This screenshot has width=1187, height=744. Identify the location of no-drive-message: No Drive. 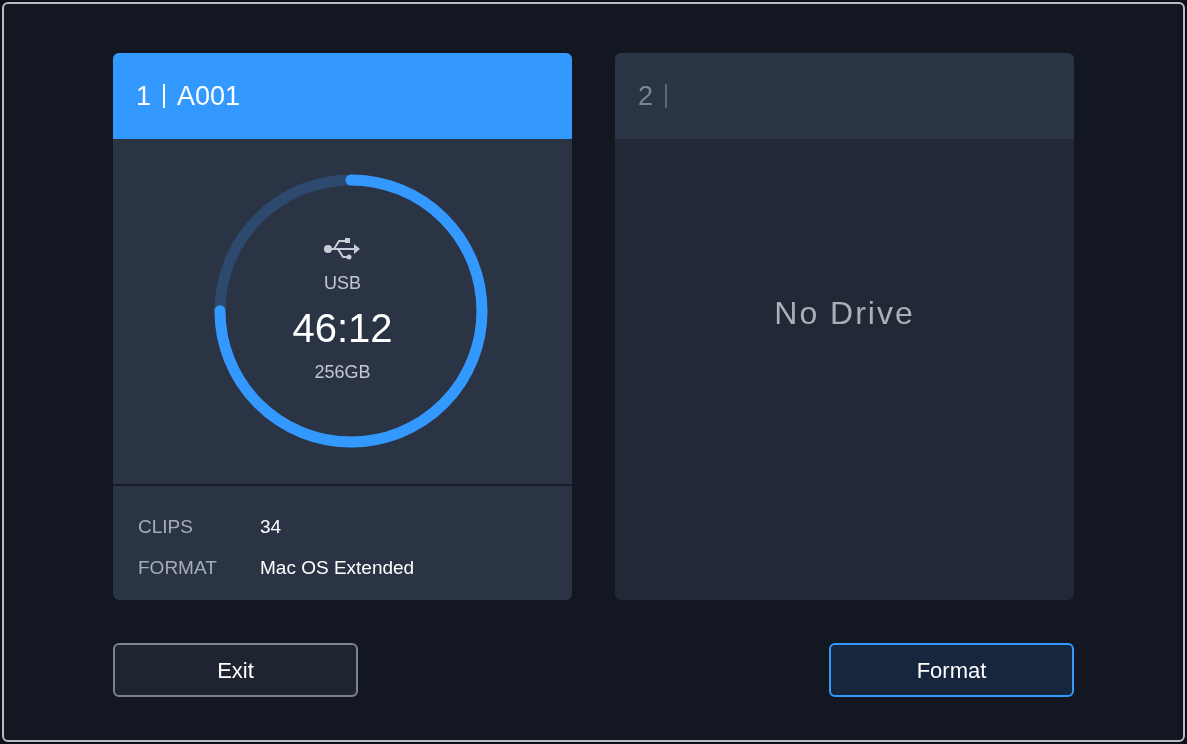
(844, 313).